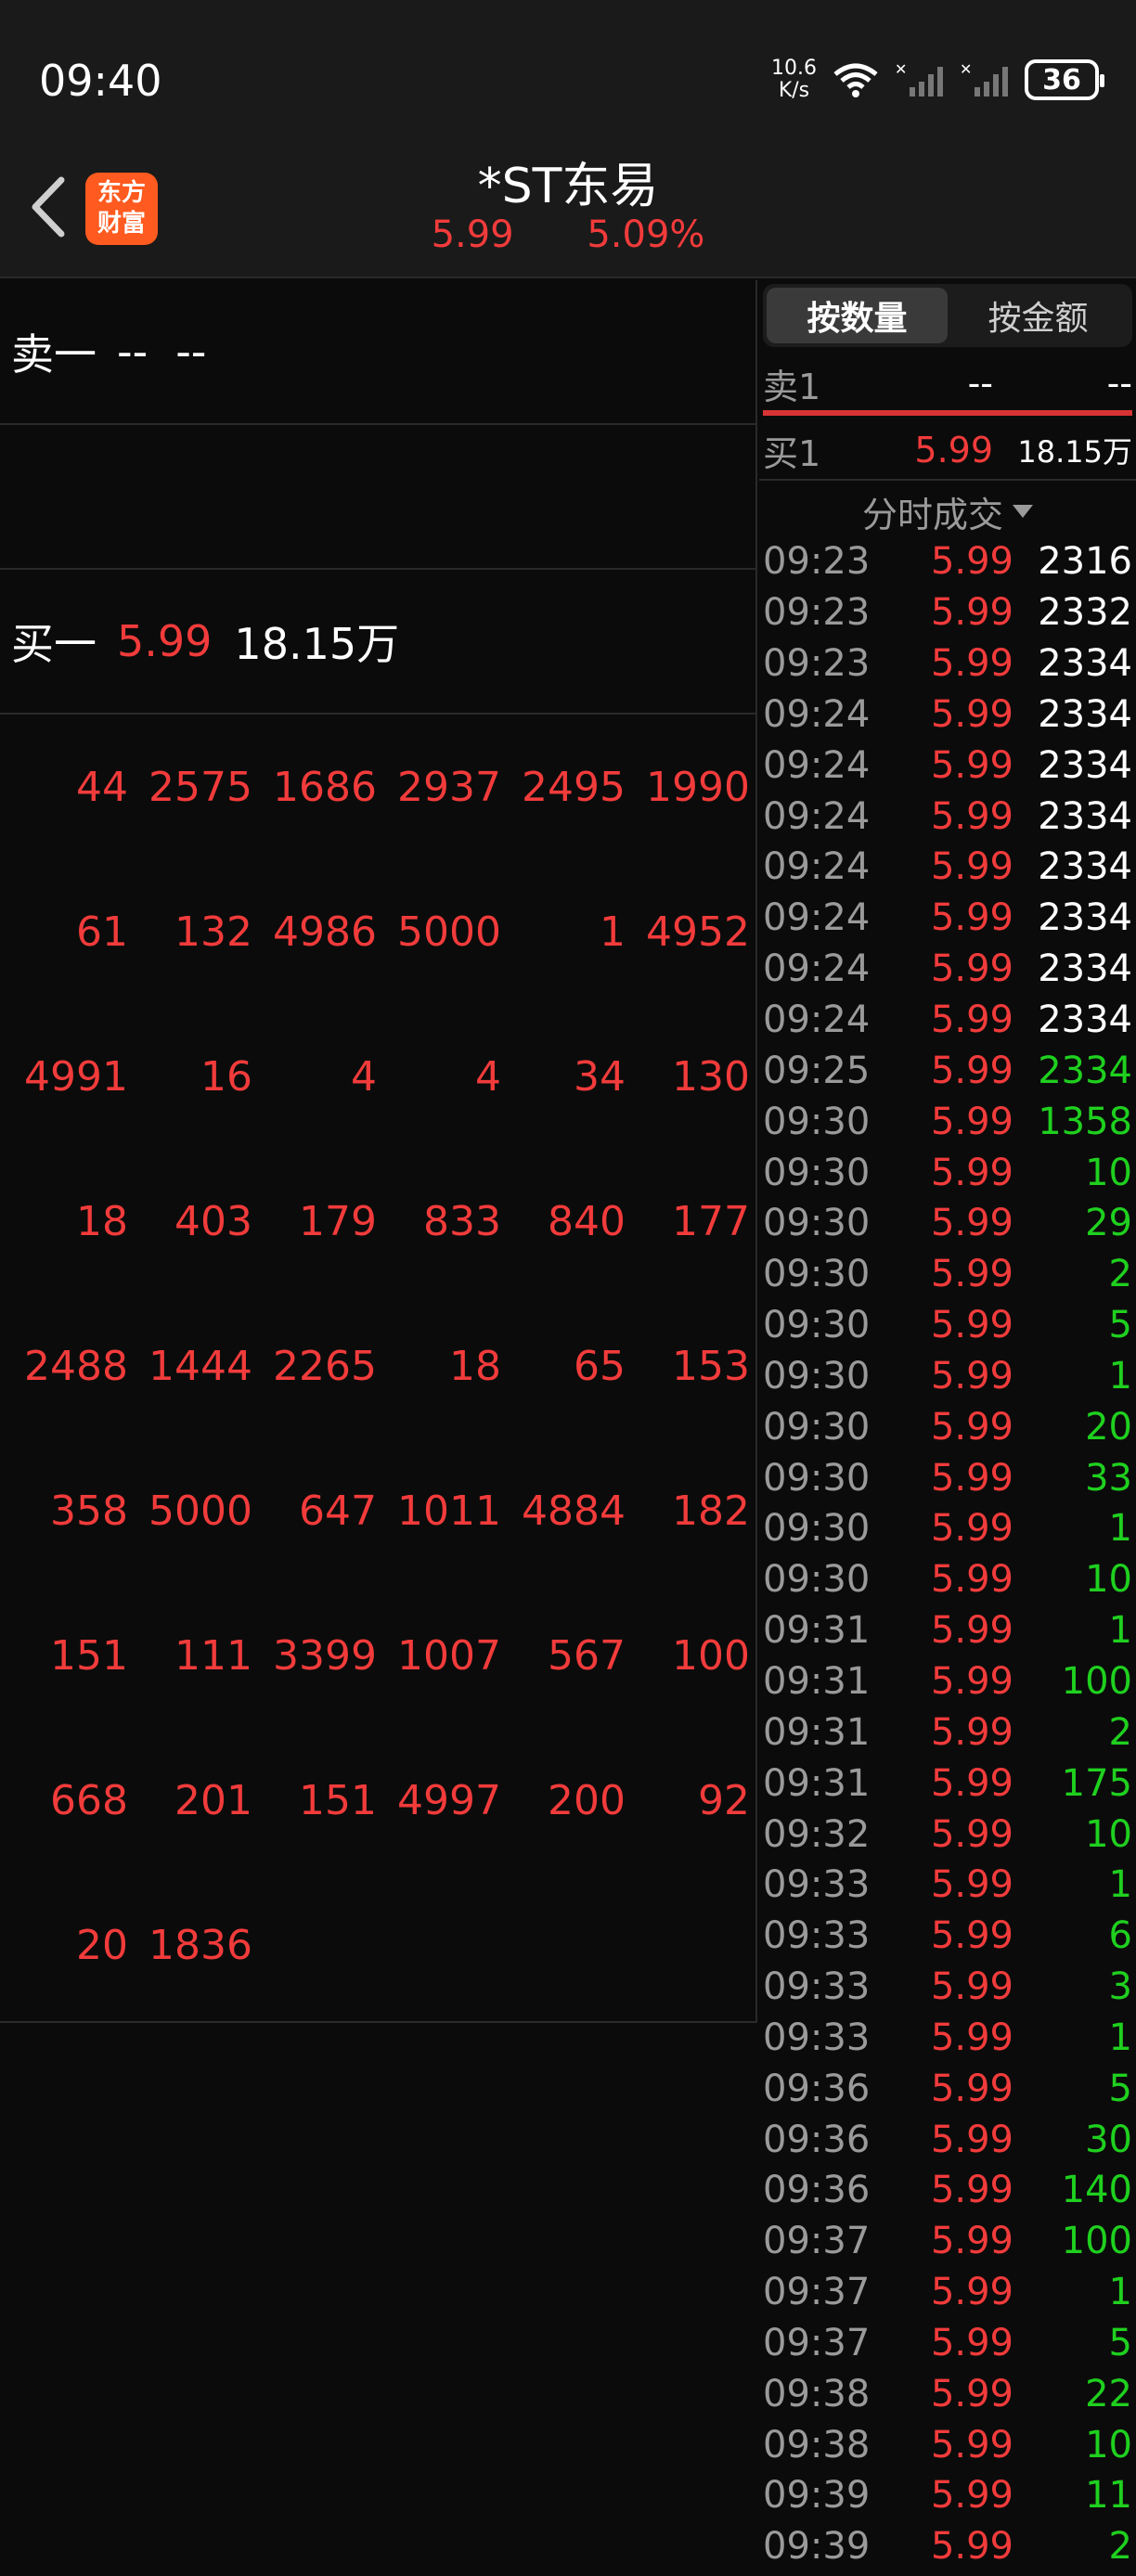 The image size is (1136, 2576). What do you see at coordinates (377, 931) in the screenshot?
I see `queue-row: 61 132 4986 5000 1 4952` at bounding box center [377, 931].